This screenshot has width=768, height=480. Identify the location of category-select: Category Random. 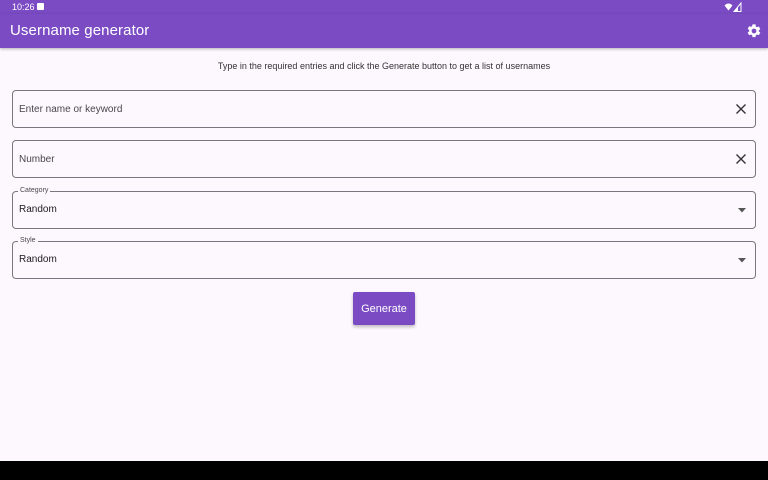
(384, 208).